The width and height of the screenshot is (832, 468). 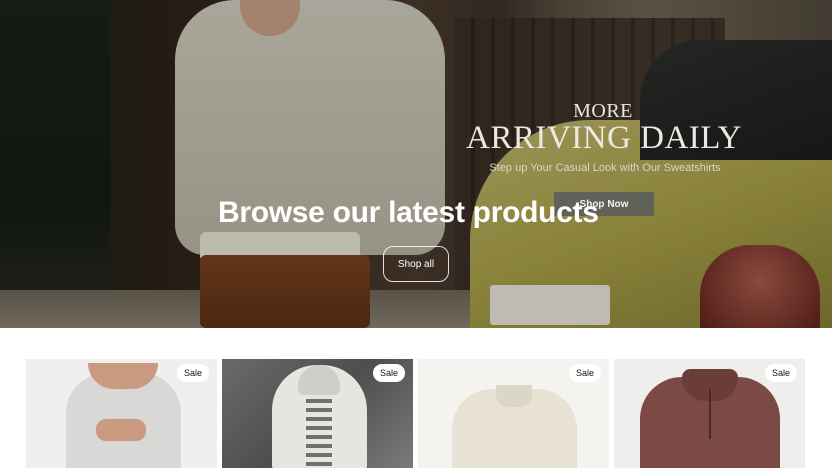 I want to click on shop-all-button: Shop all, so click(x=416, y=264).